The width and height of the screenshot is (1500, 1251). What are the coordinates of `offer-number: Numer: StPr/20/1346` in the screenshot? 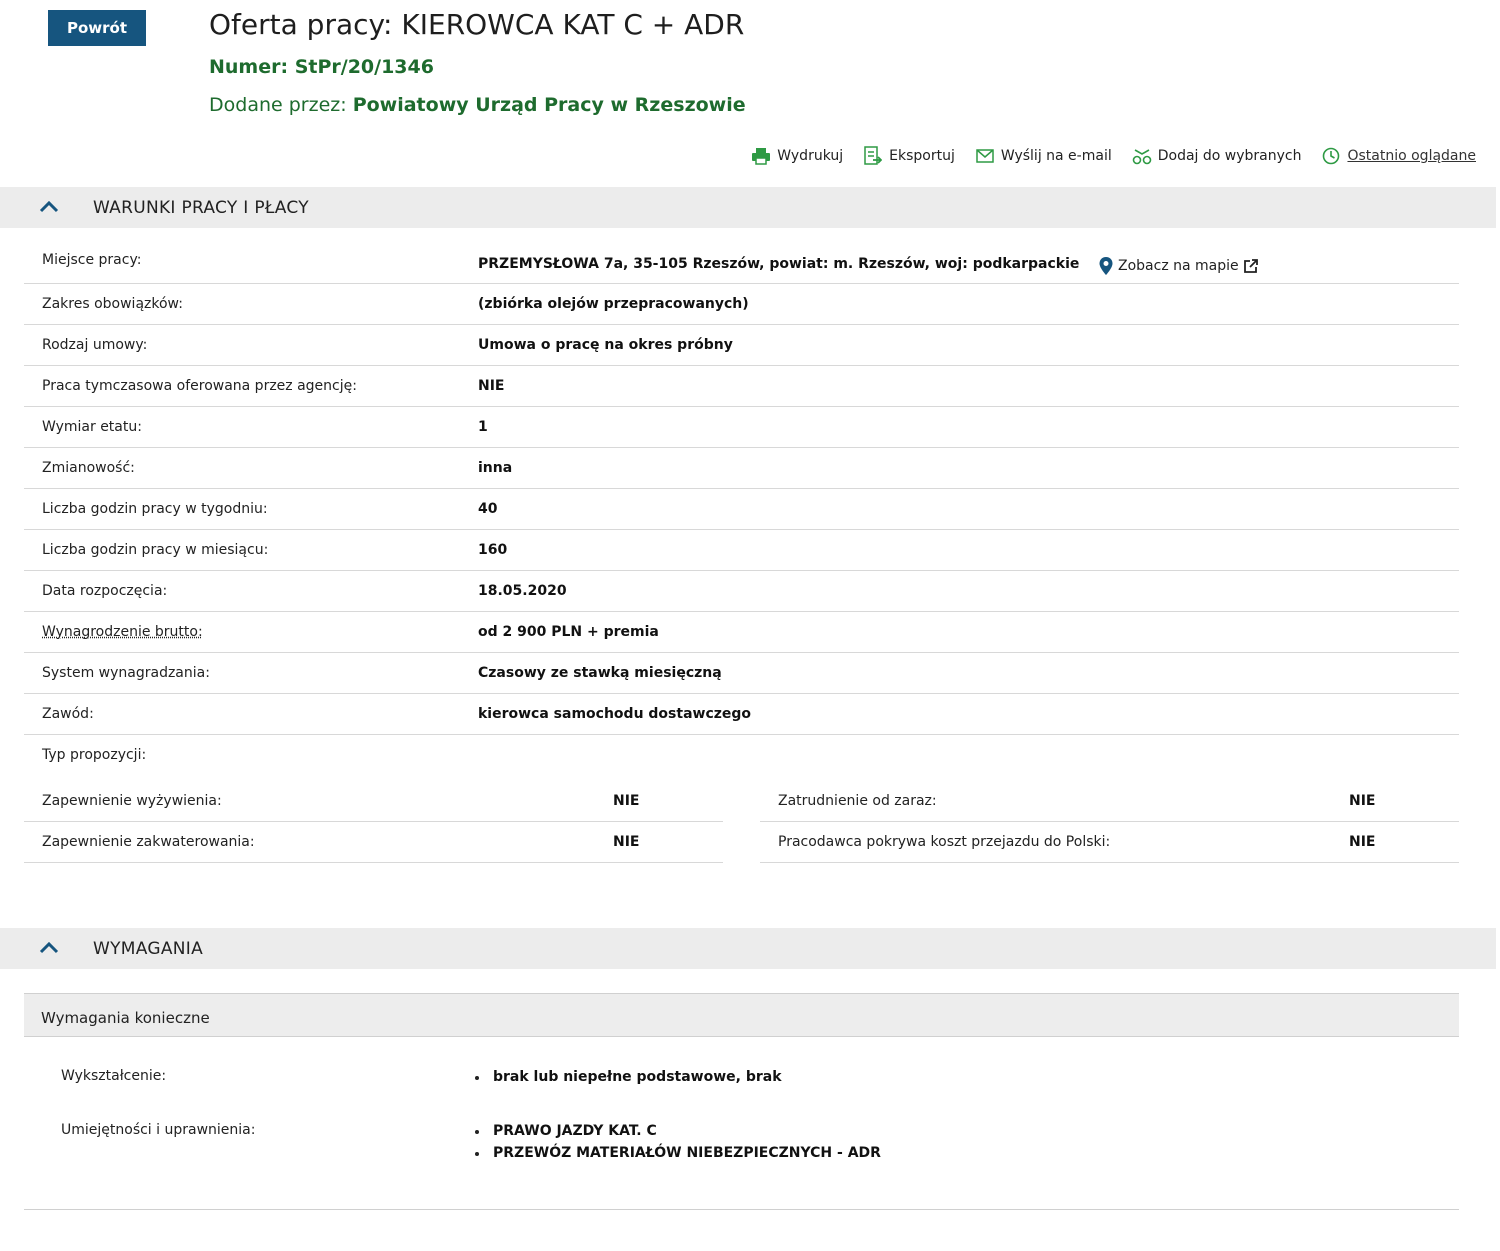 It's located at (321, 67).